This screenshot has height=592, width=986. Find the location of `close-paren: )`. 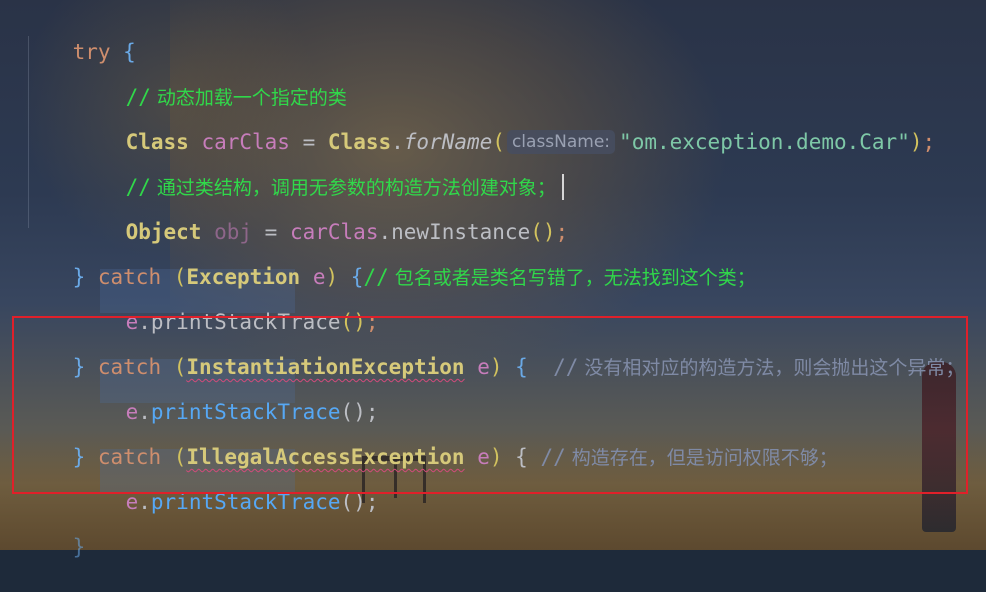

close-paren: ) is located at coordinates (916, 142).